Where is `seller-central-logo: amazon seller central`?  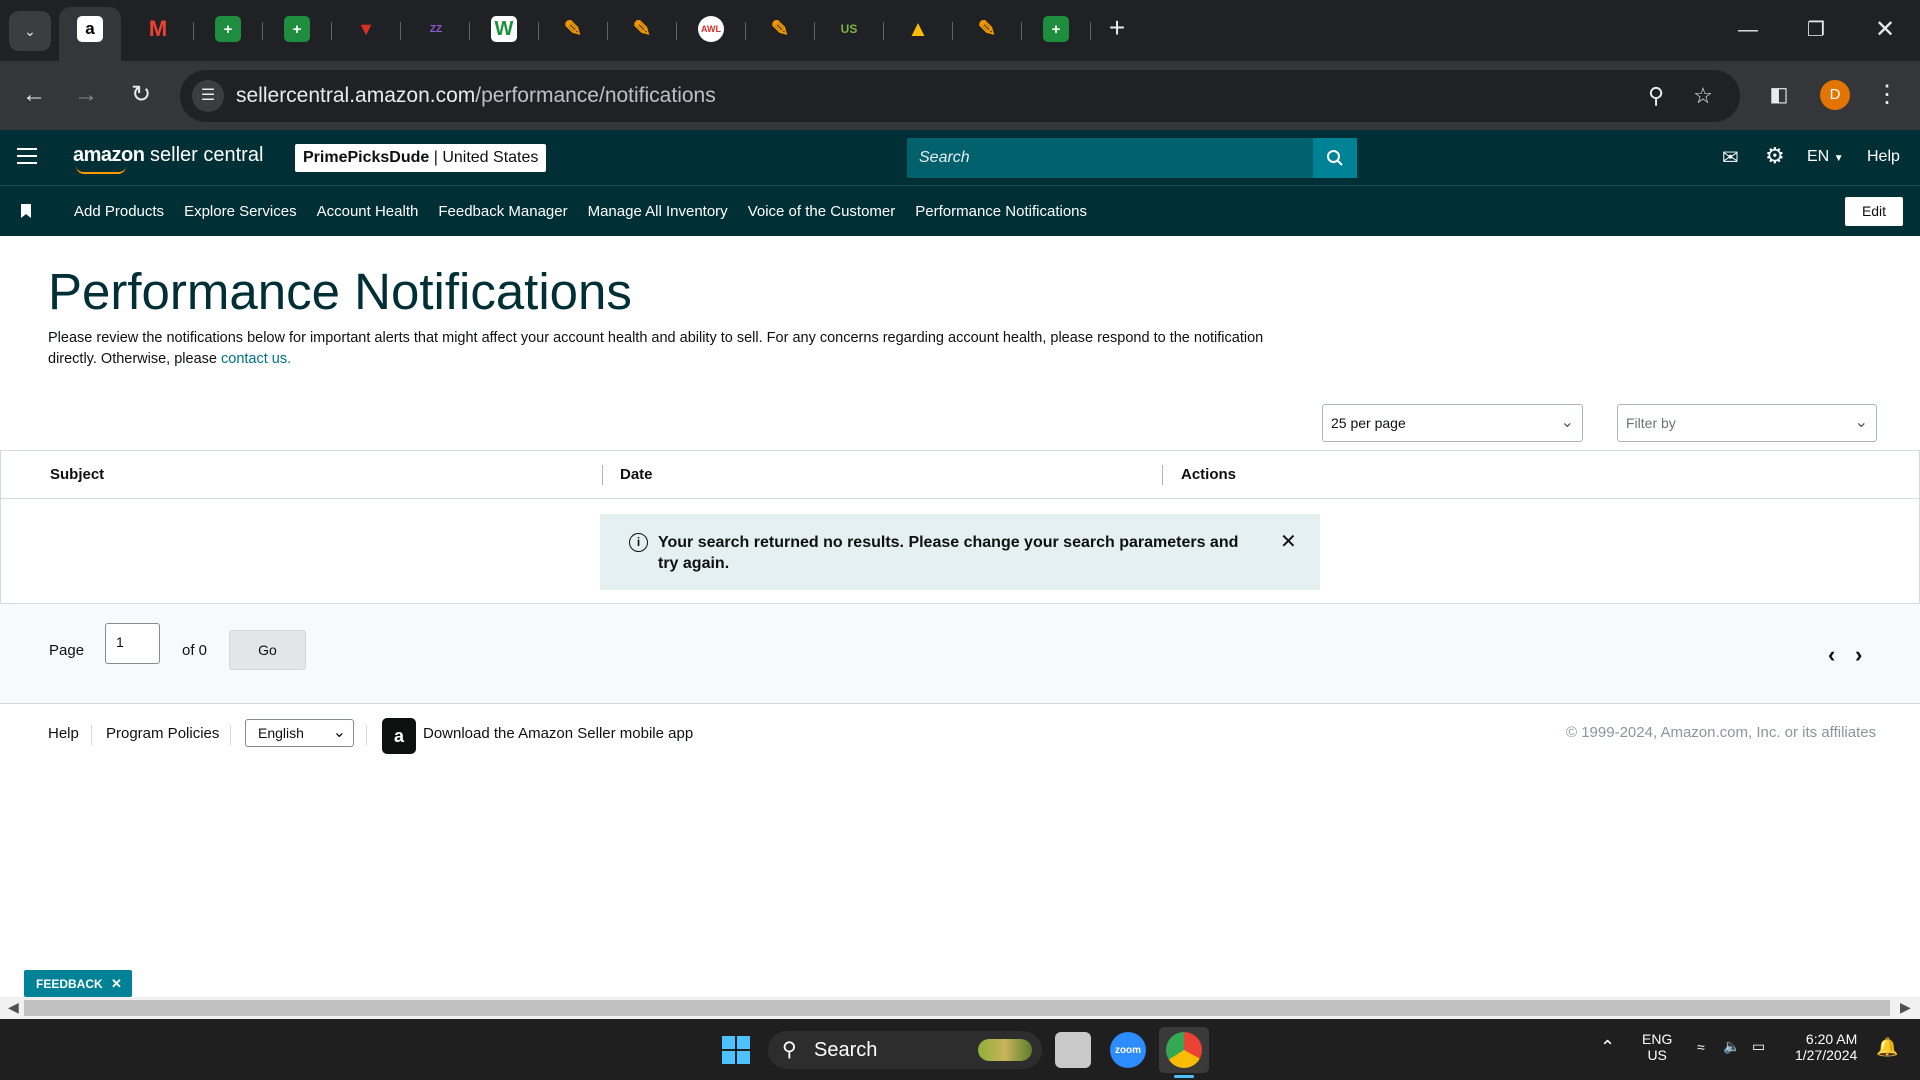
seller-central-logo: amazon seller central is located at coordinates (168, 159).